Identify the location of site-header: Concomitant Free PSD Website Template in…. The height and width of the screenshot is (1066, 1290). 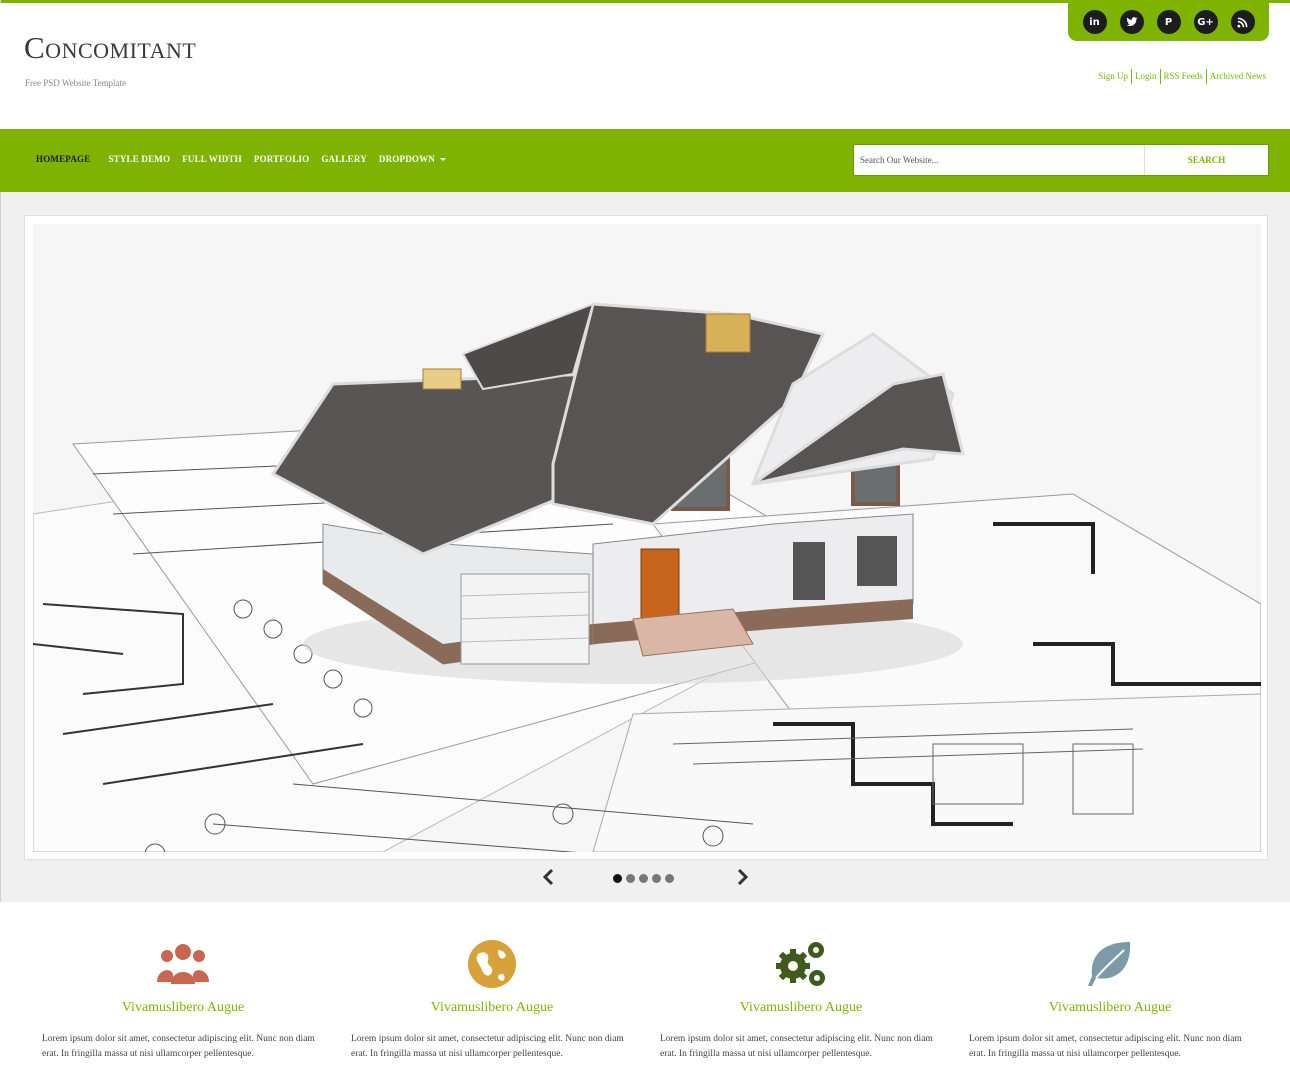
(645, 66).